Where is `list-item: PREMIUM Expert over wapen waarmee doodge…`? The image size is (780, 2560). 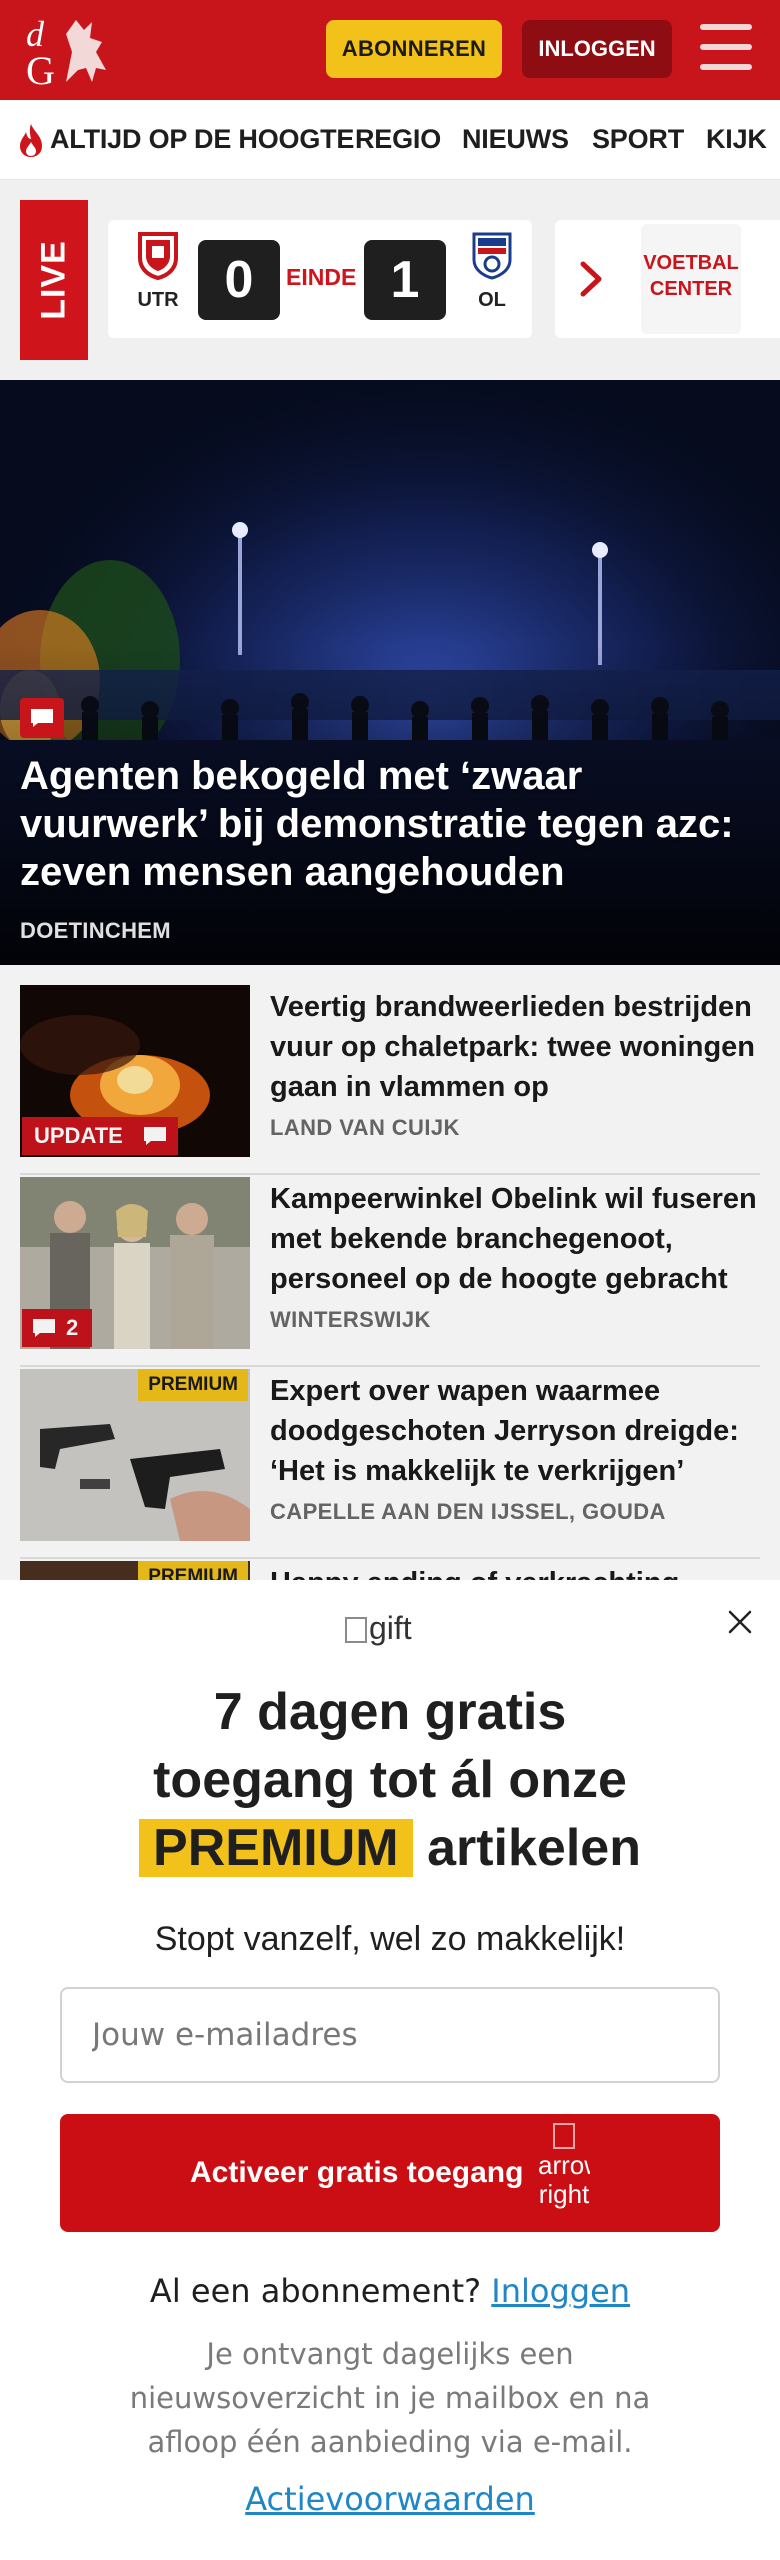 list-item: PREMIUM Expert over wapen waarmee doodge… is located at coordinates (390, 1464).